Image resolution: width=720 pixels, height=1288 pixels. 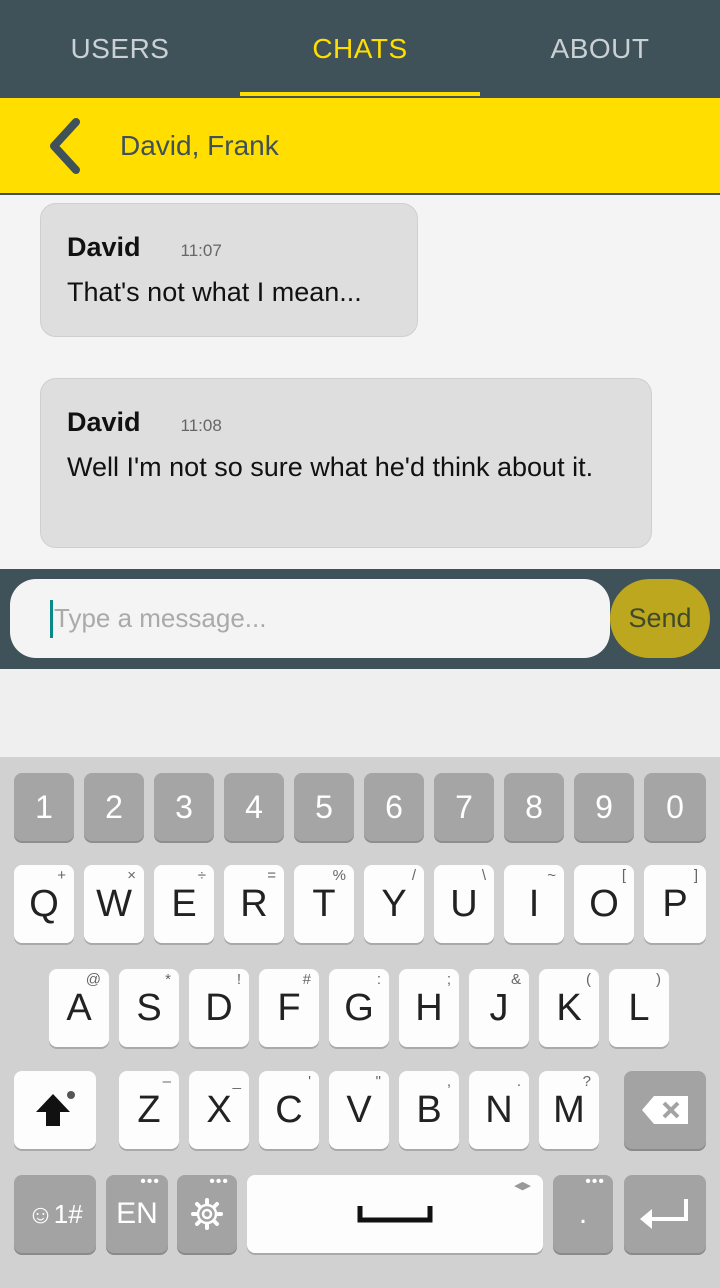 I want to click on key-label: A, so click(x=79, y=1007).